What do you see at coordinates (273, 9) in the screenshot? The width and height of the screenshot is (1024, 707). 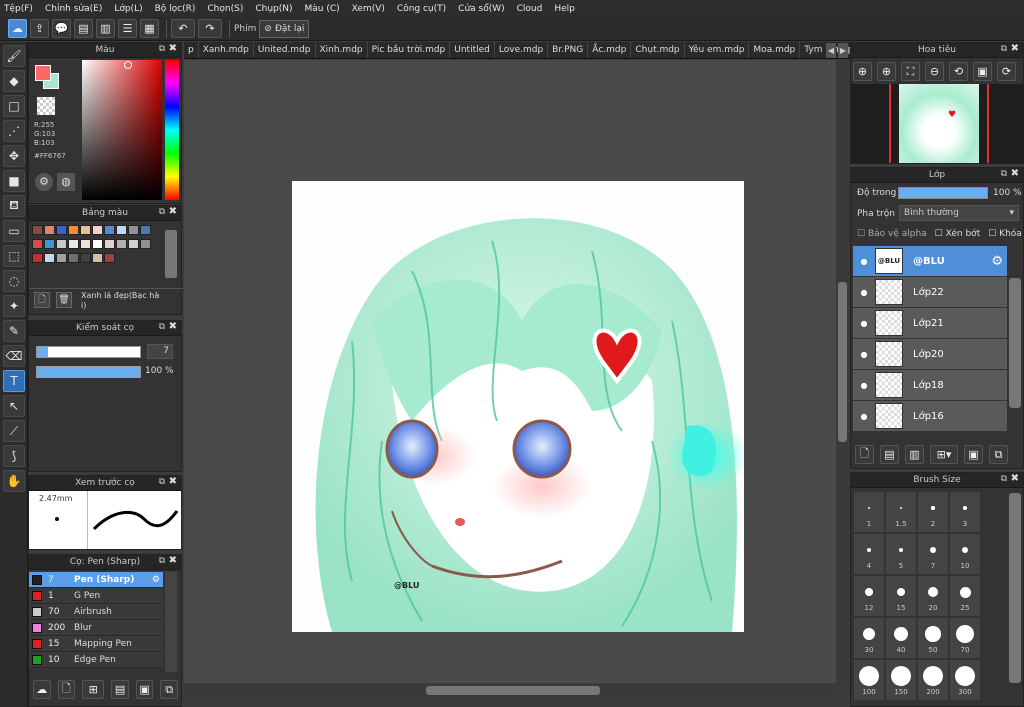 I see `menu-capture: Chụp(N)` at bounding box center [273, 9].